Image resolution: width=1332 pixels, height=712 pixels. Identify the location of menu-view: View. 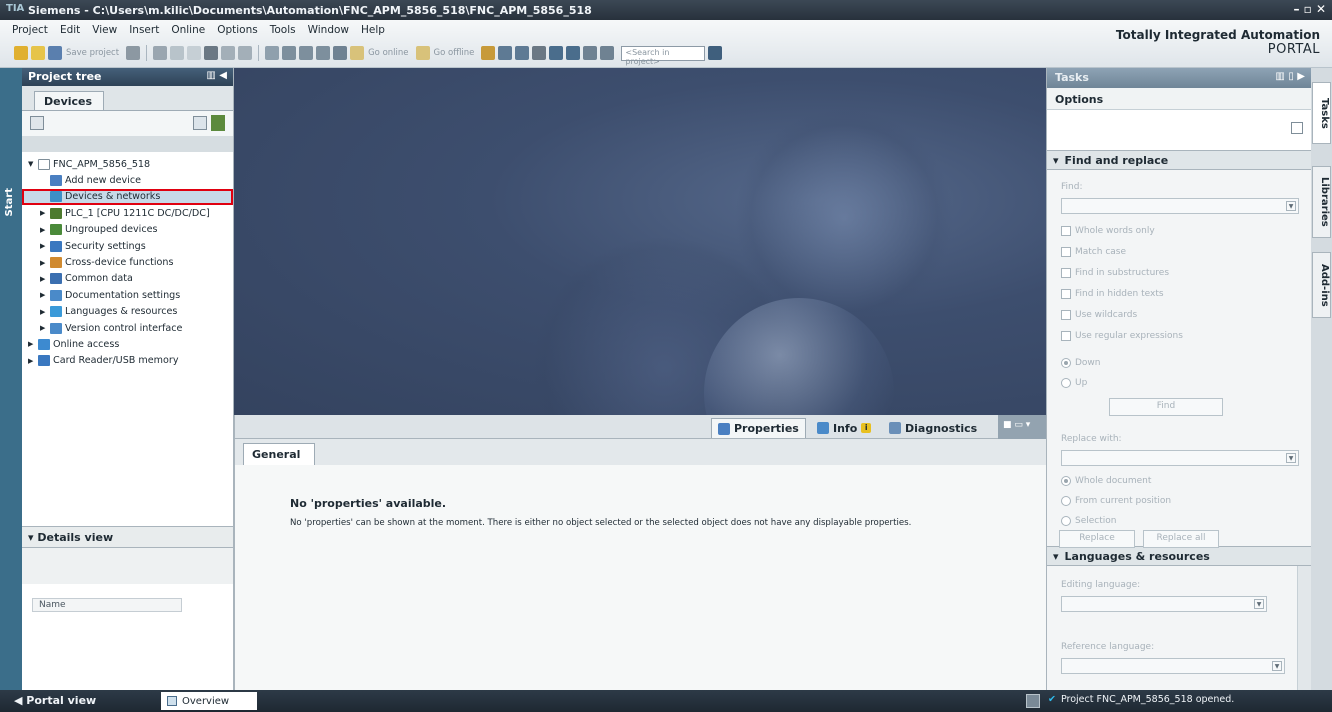
(104, 30).